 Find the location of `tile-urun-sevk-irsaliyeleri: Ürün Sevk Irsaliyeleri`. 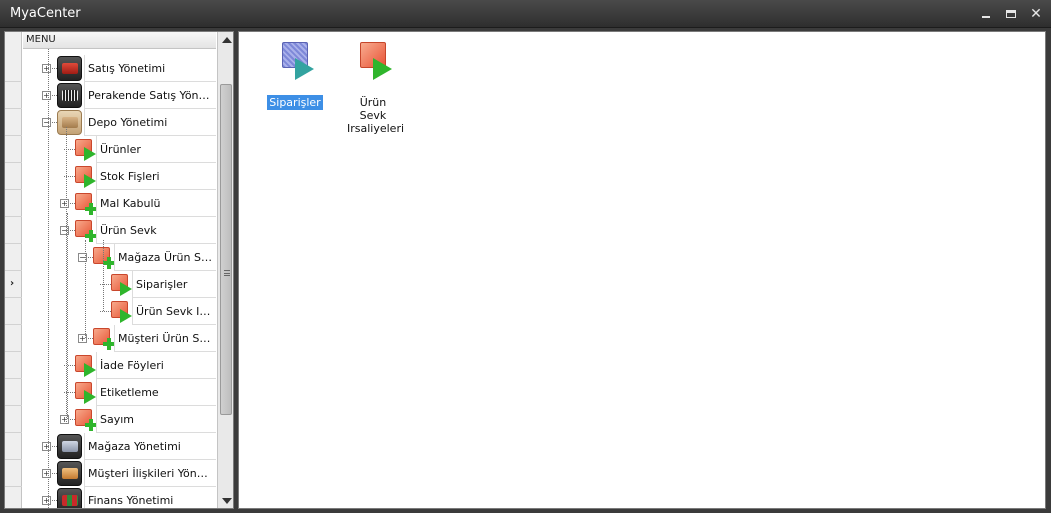

tile-urun-sevk-irsaliyeleri: Ürün Sevk Irsaliyeleri is located at coordinates (373, 88).